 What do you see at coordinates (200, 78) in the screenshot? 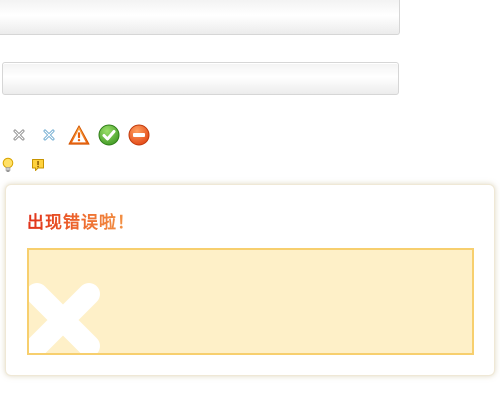
I see `text-input-field` at bounding box center [200, 78].